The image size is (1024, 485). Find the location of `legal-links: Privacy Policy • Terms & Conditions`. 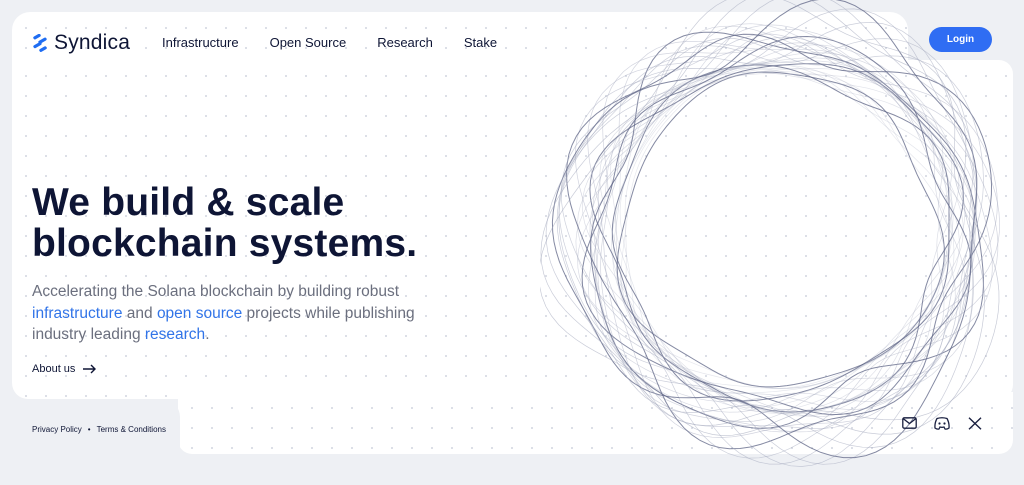

legal-links: Privacy Policy • Terms & Conditions is located at coordinates (99, 429).